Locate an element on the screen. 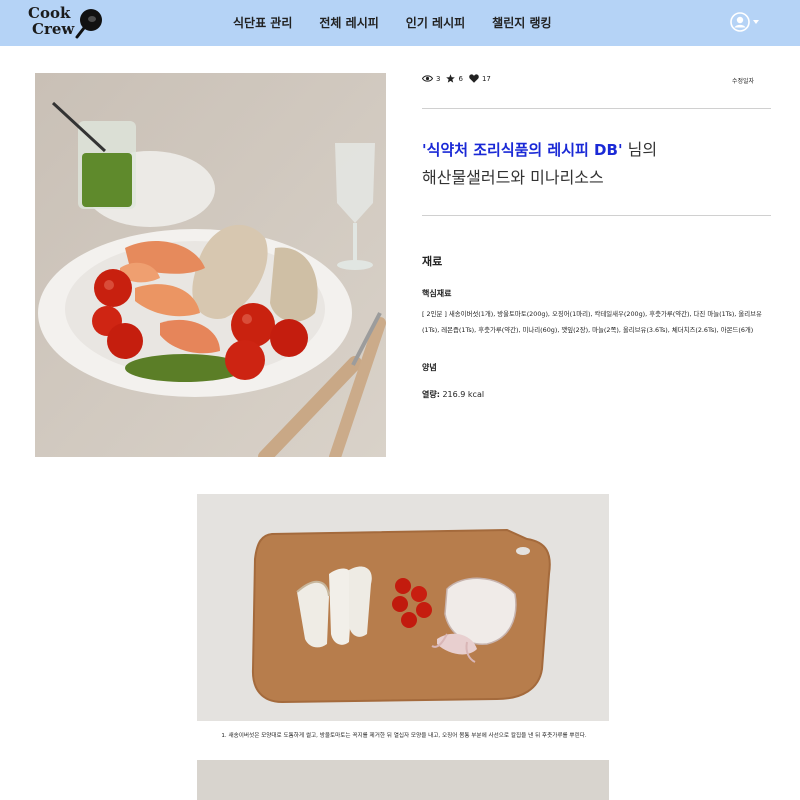  user-menu-button is located at coordinates (744, 22).